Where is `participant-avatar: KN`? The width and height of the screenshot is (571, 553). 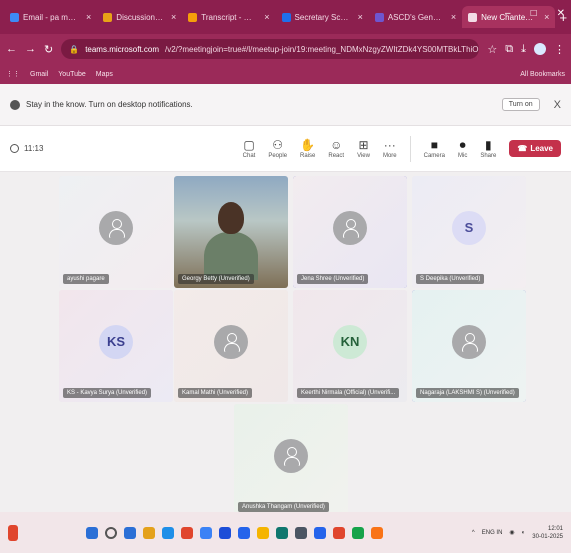
participant-avatar: KN is located at coordinates (350, 341).